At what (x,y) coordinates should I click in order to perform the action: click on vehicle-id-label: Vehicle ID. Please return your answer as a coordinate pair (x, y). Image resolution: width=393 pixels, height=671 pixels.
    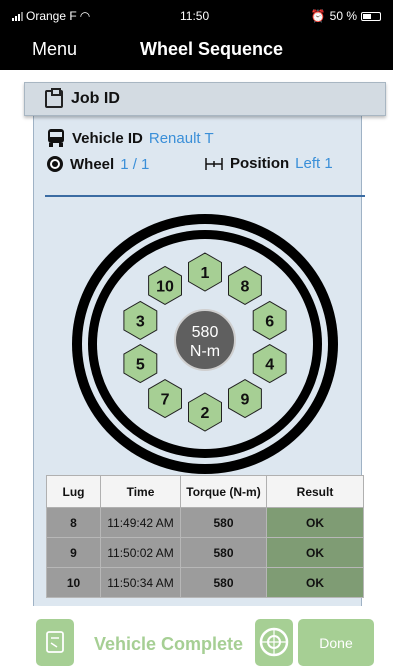
    Looking at the image, I should click on (107, 138).